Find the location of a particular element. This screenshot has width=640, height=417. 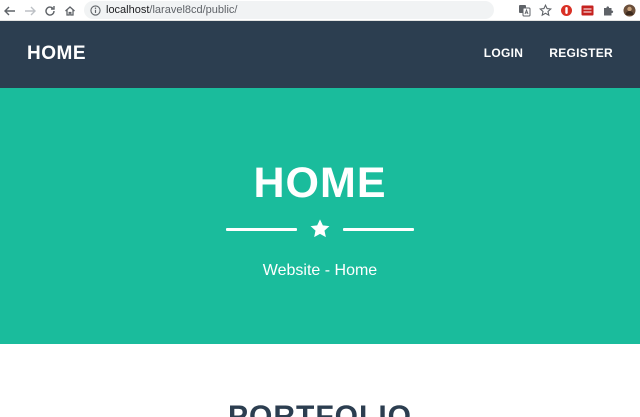

masthead-title: HOME is located at coordinates (320, 183).